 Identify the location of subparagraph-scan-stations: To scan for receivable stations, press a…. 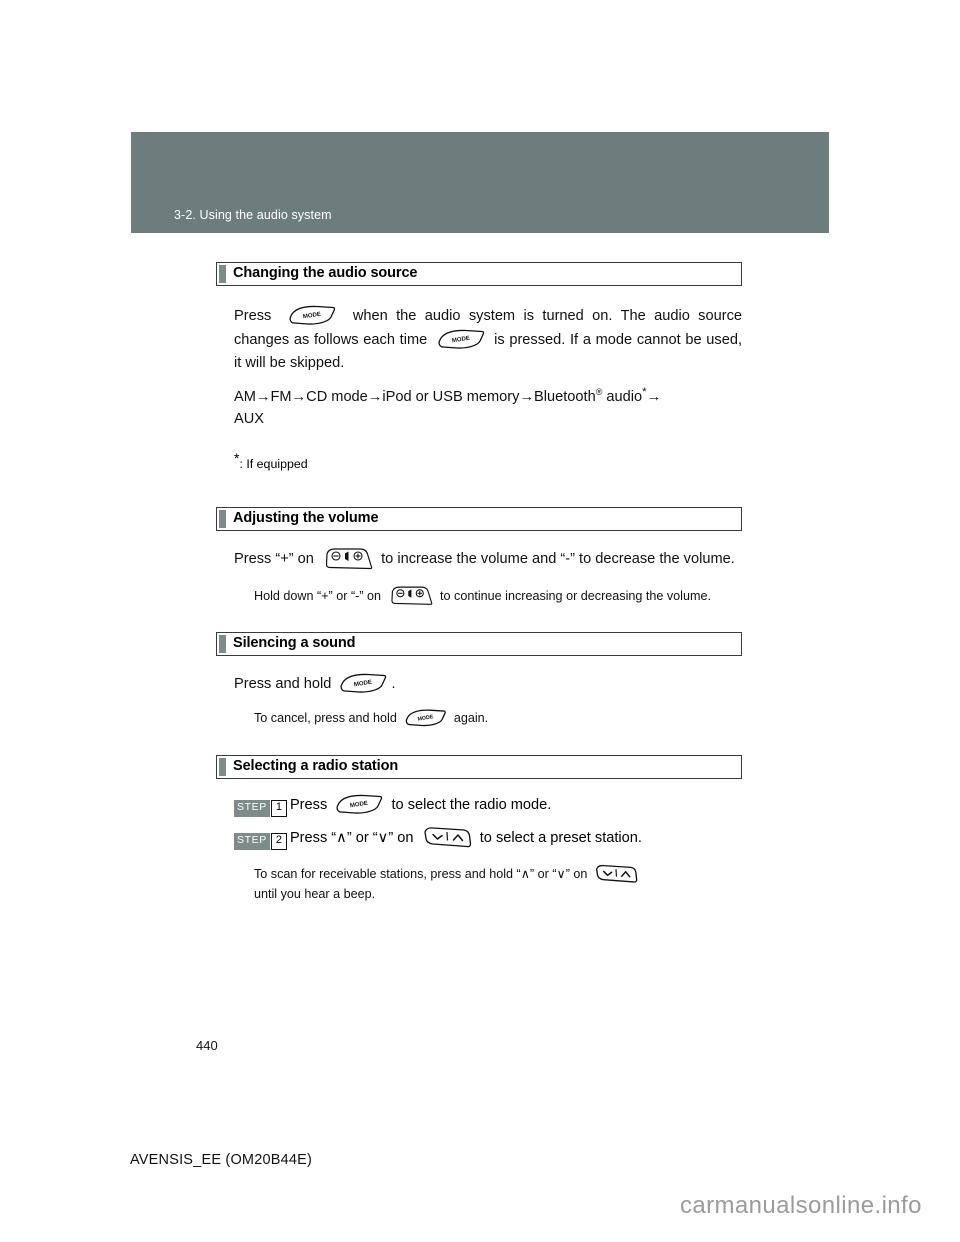
(498, 883).